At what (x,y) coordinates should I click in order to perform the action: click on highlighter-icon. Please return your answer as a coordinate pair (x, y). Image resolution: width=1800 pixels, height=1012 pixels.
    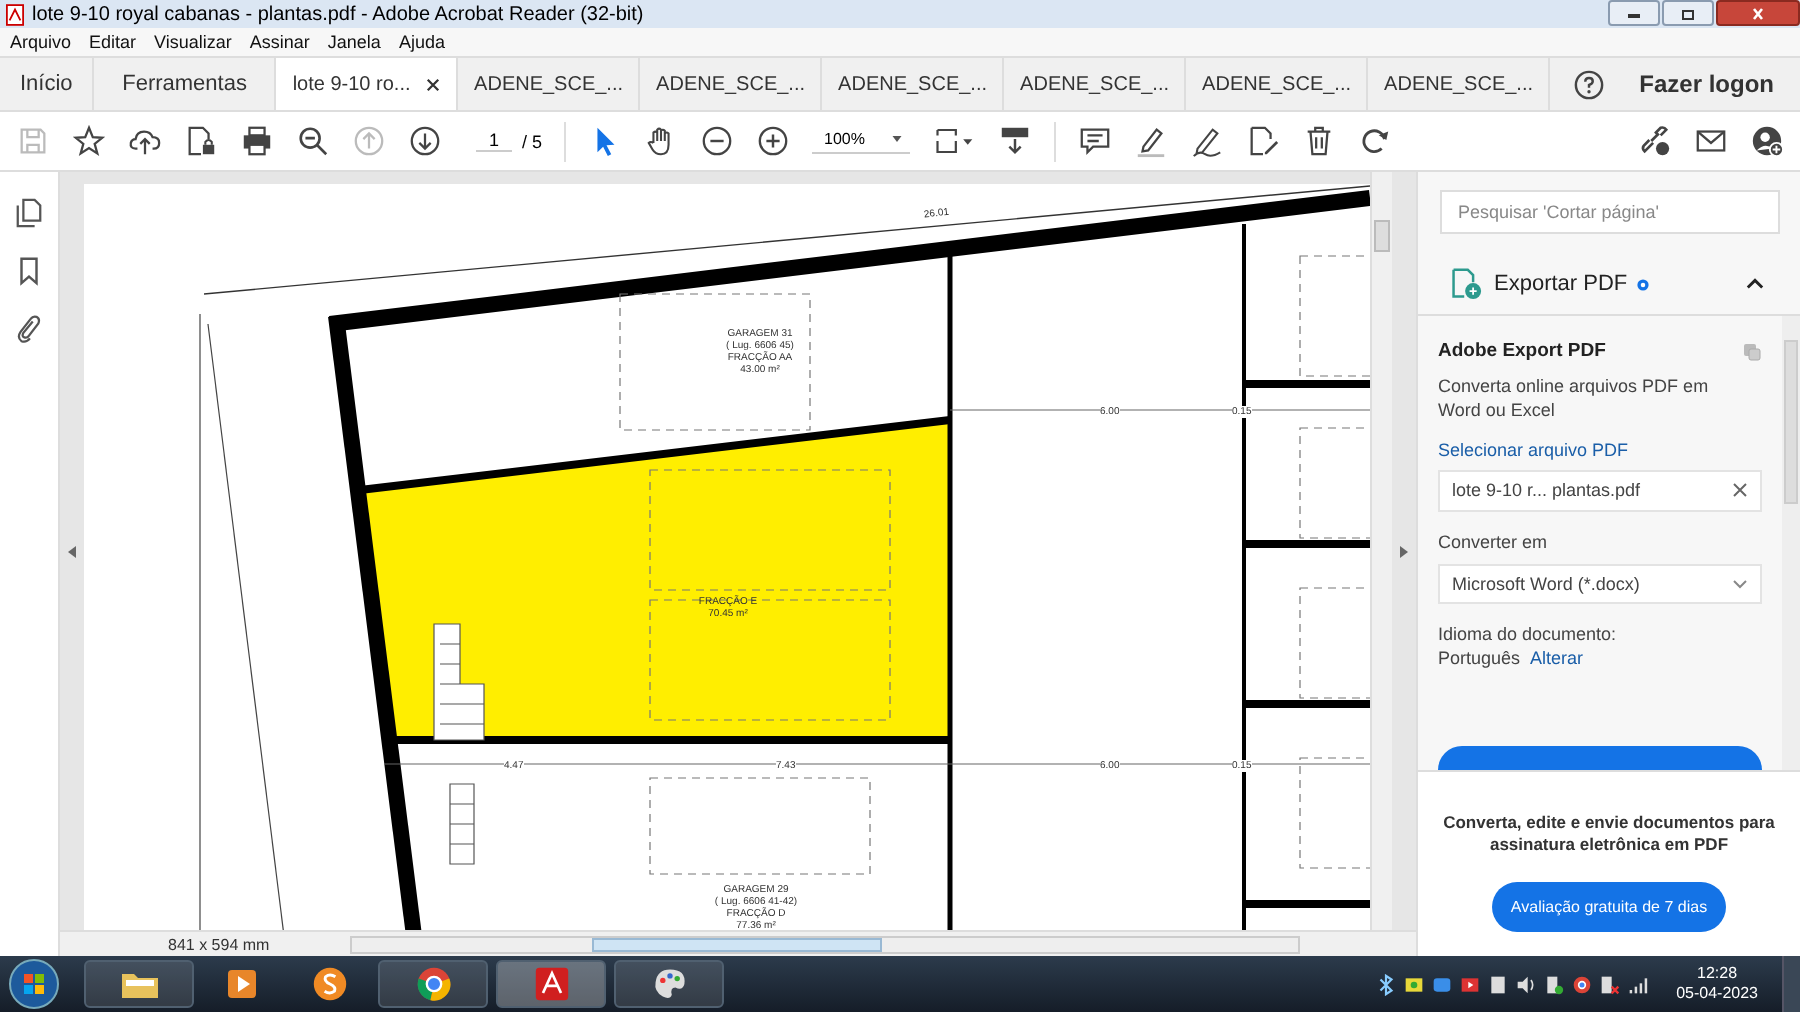
    Looking at the image, I should click on (1151, 141).